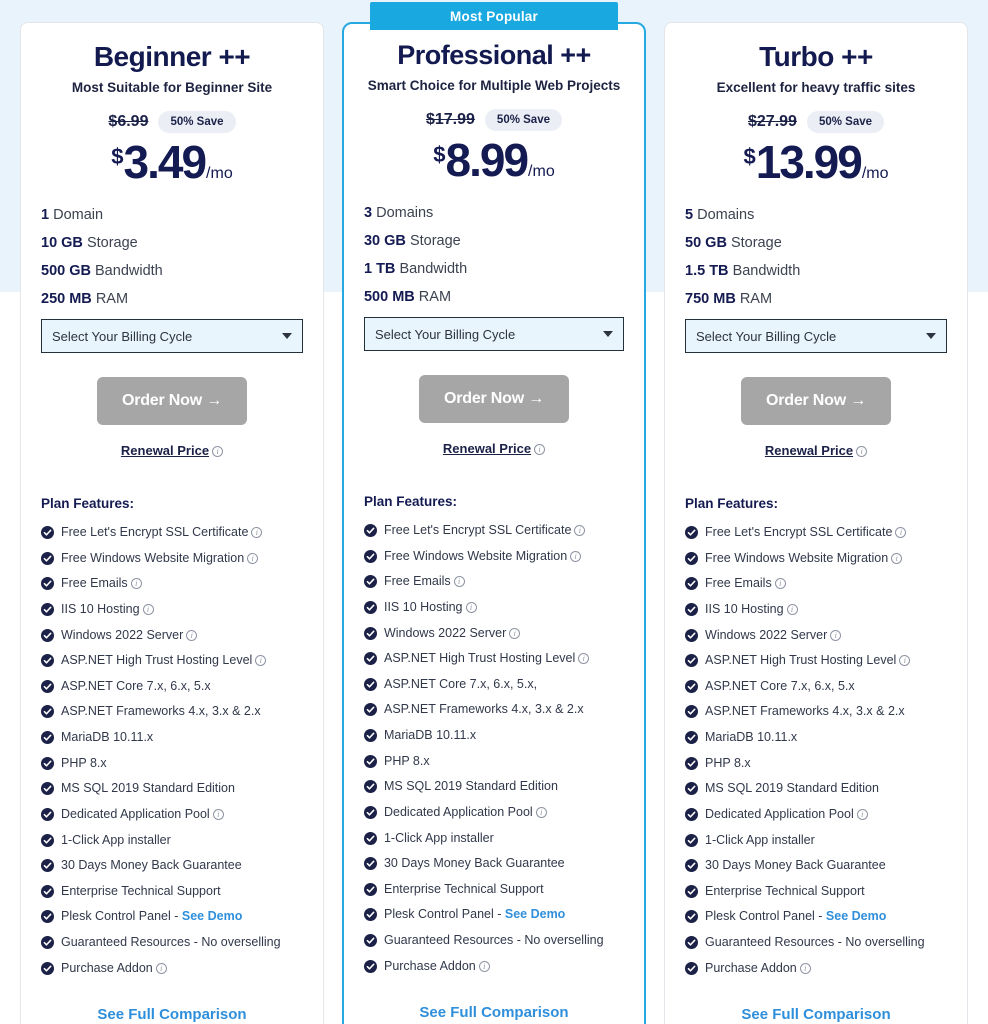  Describe the element at coordinates (129, 636) in the screenshot. I see `feature-text-wrap: Windows 2022 Server i` at that location.